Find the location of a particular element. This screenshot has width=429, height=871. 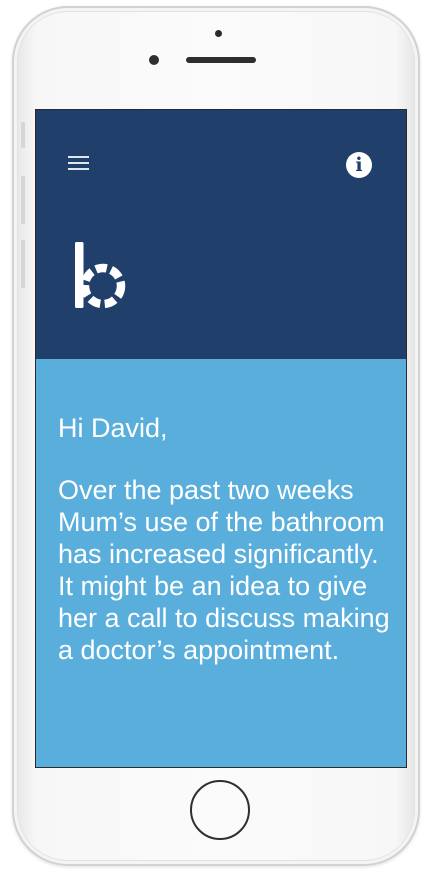

mute-switch is located at coordinates (23, 135).